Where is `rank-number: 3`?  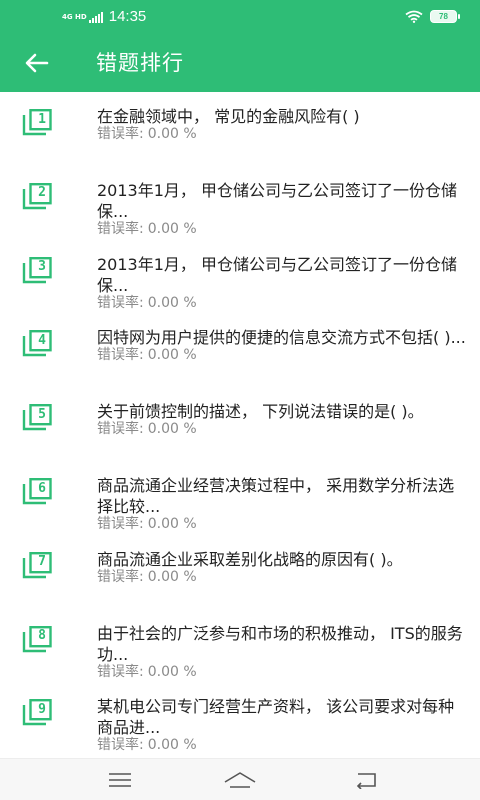
rank-number: 3 is located at coordinates (42, 267).